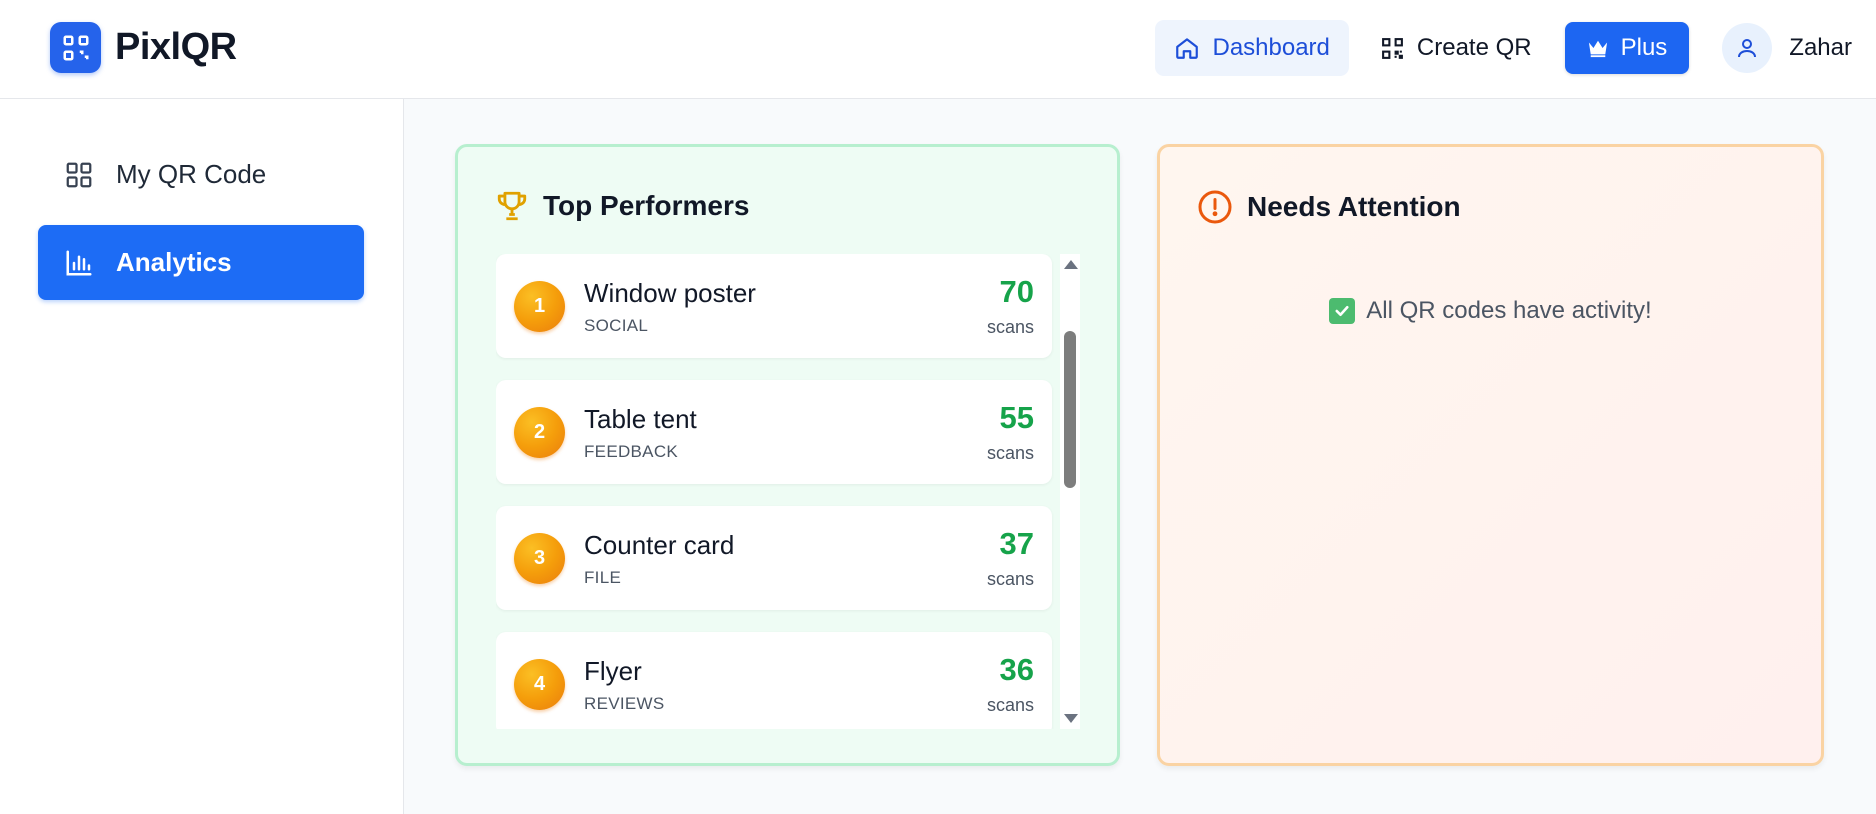 This screenshot has width=1876, height=814. What do you see at coordinates (1071, 718) in the screenshot?
I see `scroll-down-arrow-icon` at bounding box center [1071, 718].